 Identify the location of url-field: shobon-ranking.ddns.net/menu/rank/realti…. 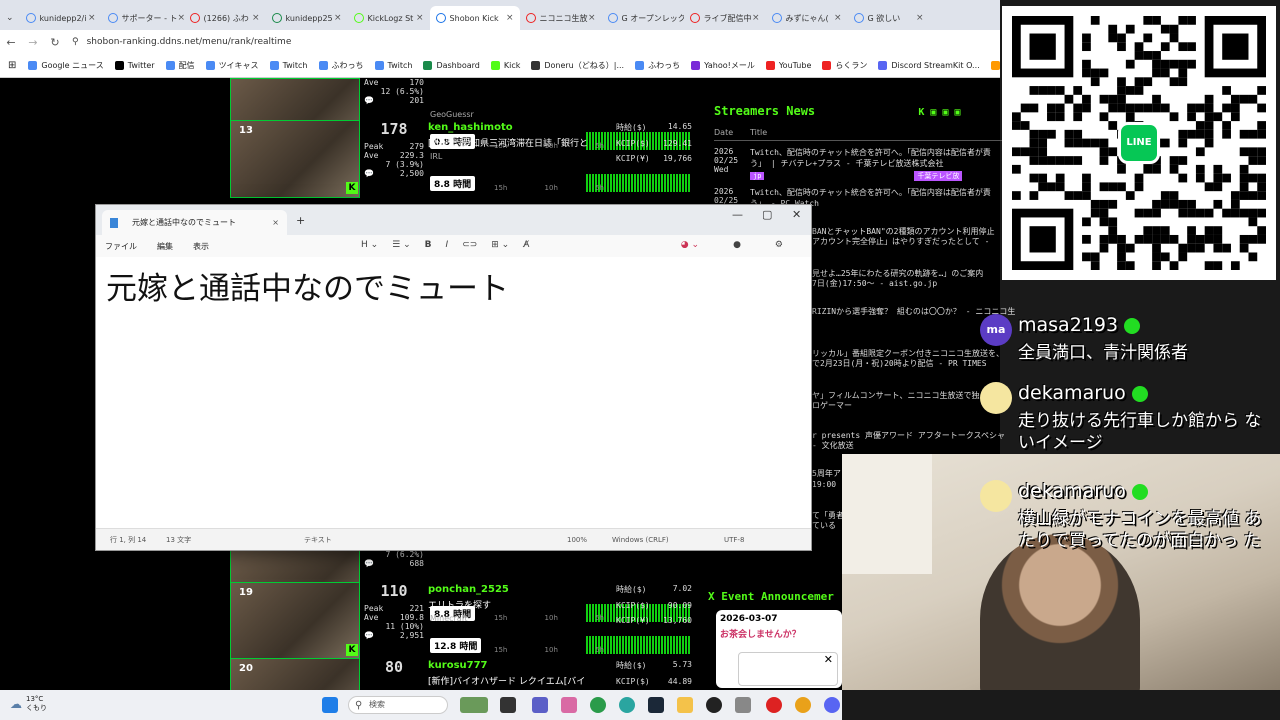
(189, 42).